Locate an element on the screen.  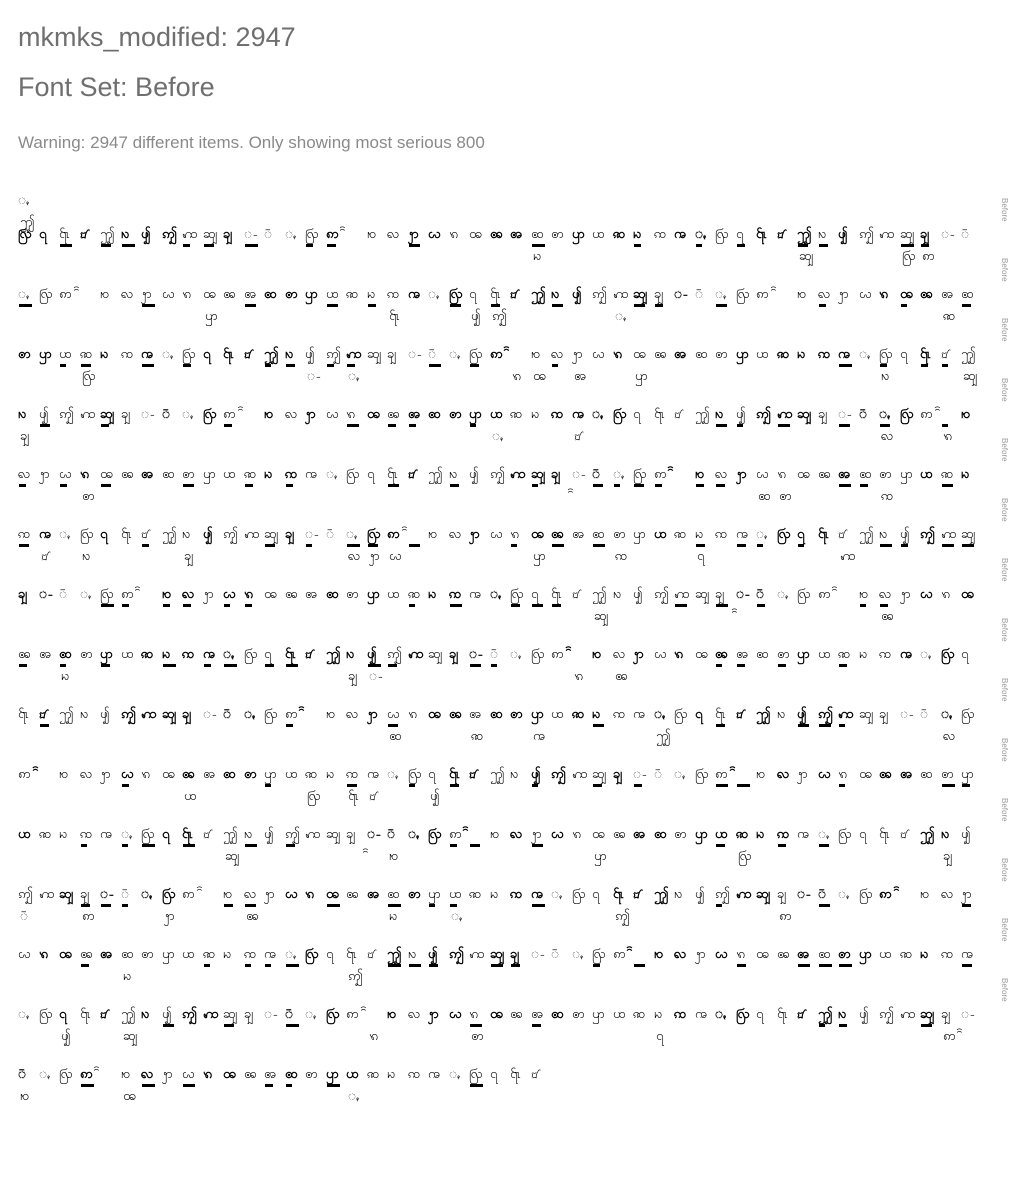
glyph-descender: ꩠ is located at coordinates (539, 736).